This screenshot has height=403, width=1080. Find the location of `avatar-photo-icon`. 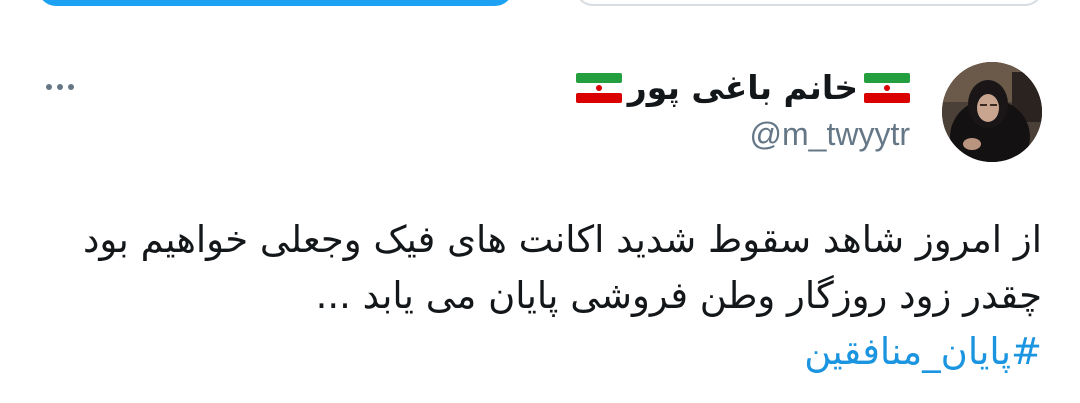

avatar-photo-icon is located at coordinates (992, 112).